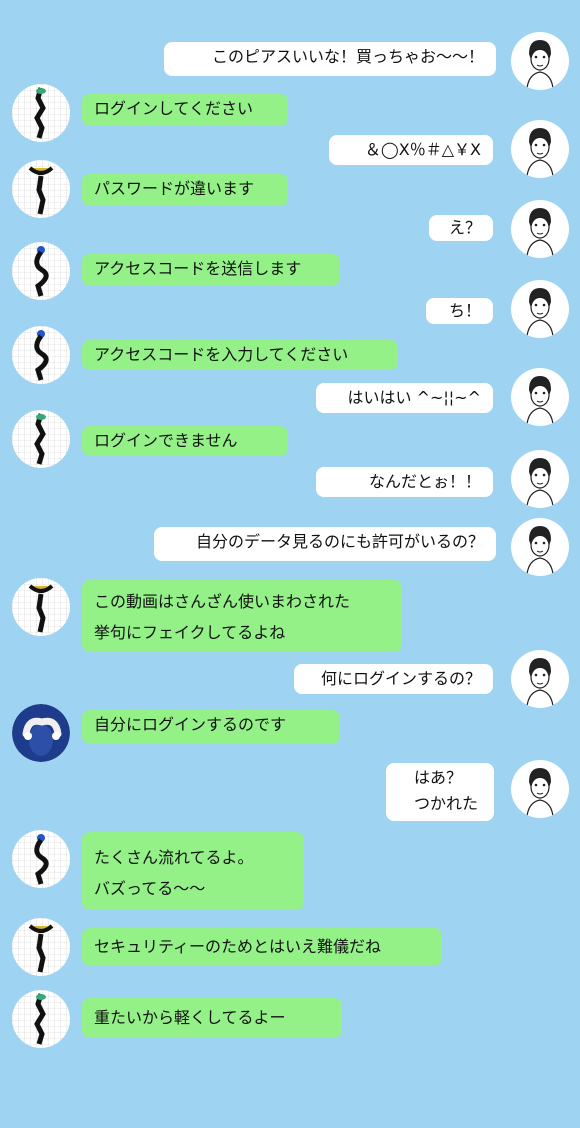 This screenshot has height=1128, width=580. What do you see at coordinates (211, 270) in the screenshot?
I see `message-bubble-other: アクセスコードを送信します` at bounding box center [211, 270].